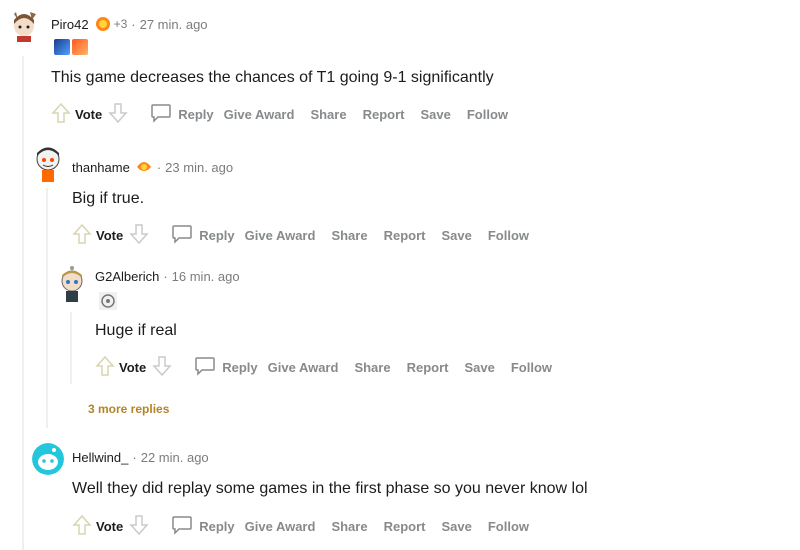 The image size is (800, 550). I want to click on comment-meta: Piro42 +3 · 27 min. ago, so click(129, 24).